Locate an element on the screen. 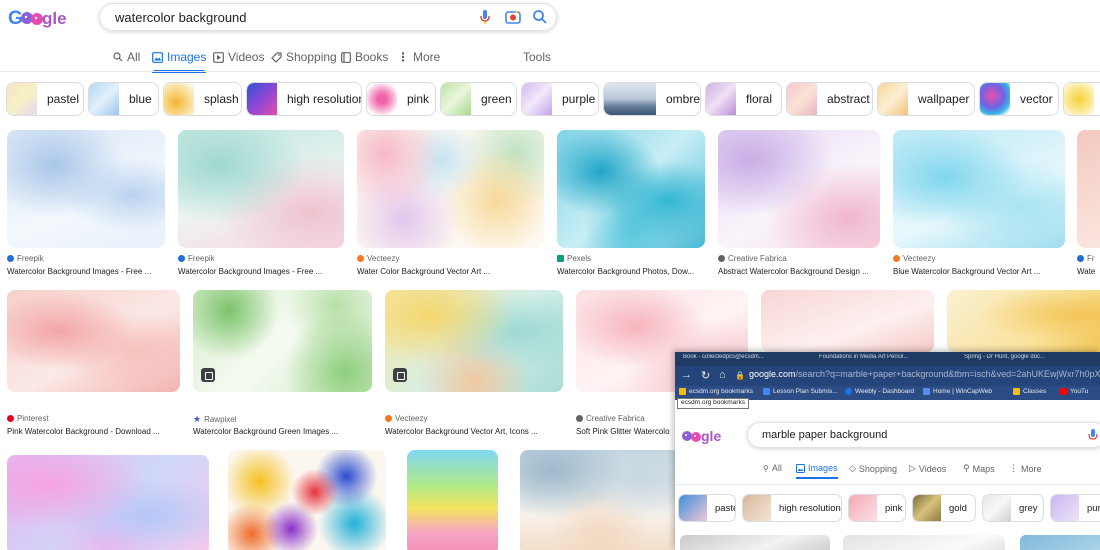 The width and height of the screenshot is (1100, 550). chip-blue: blue is located at coordinates (123, 99).